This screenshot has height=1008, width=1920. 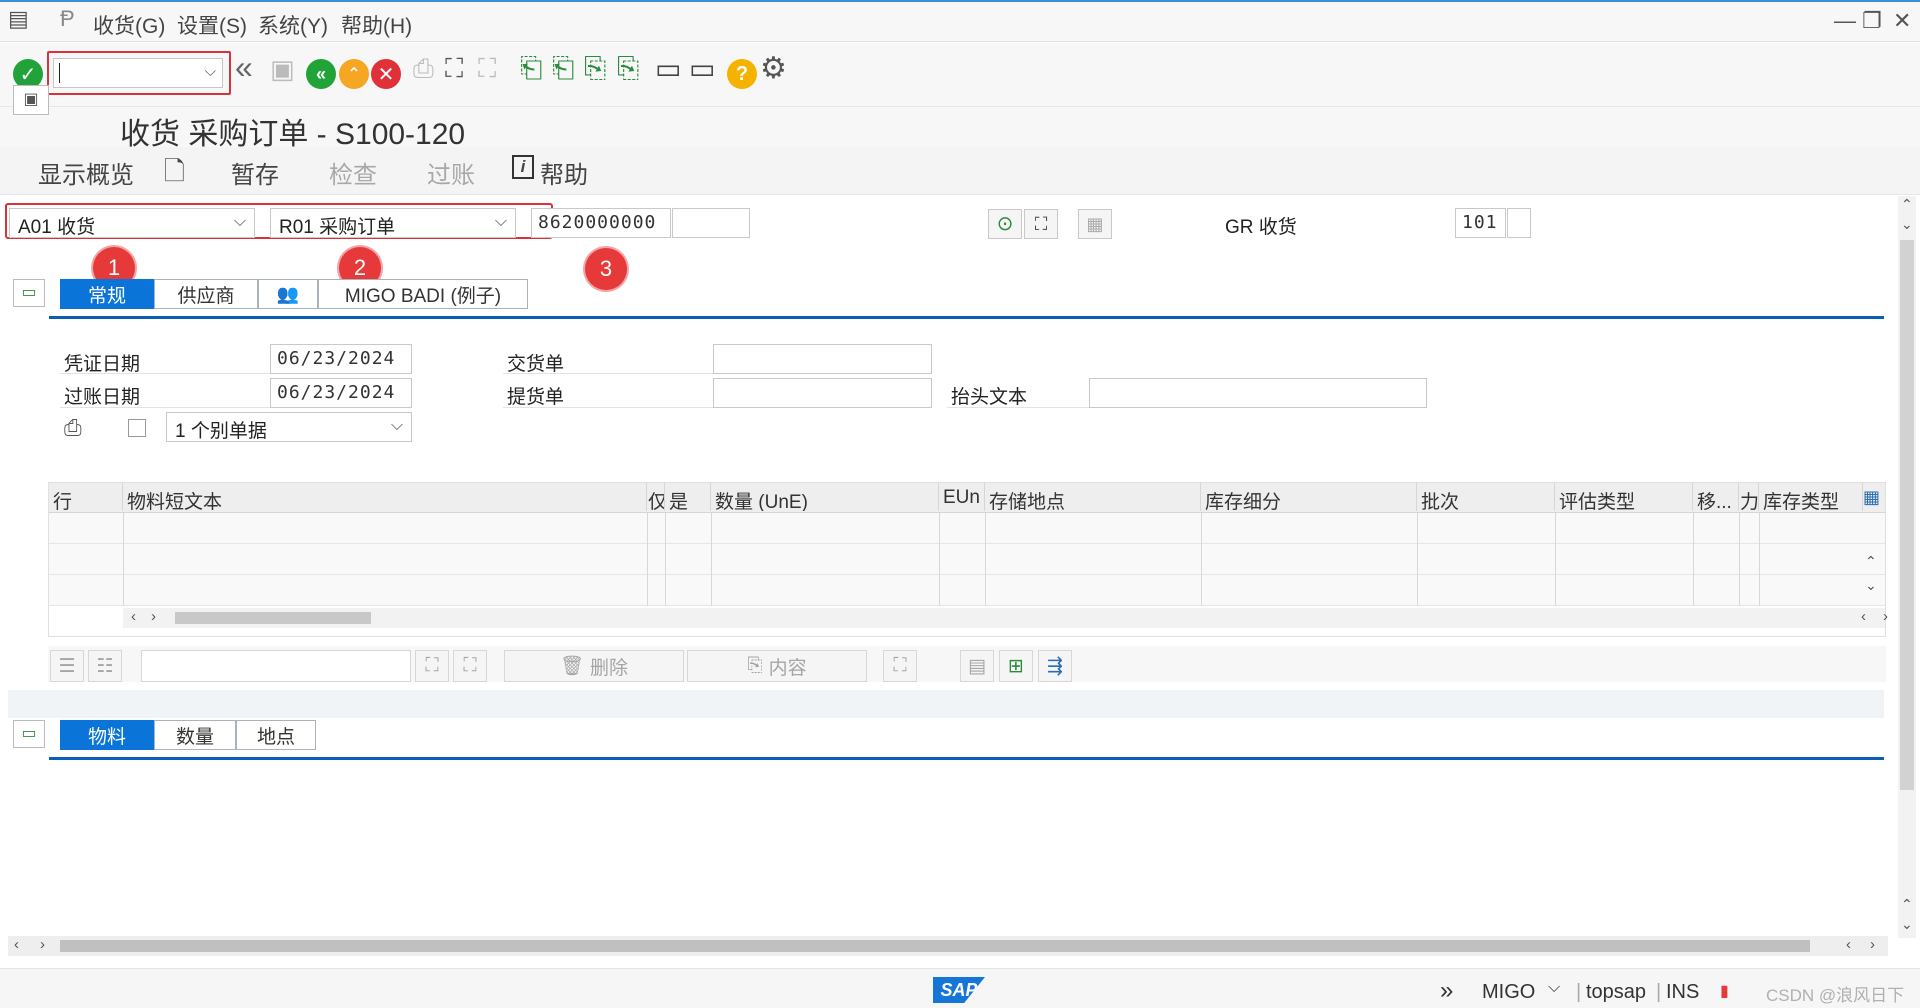 What do you see at coordinates (354, 74) in the screenshot?
I see `exit-button: ⌃` at bounding box center [354, 74].